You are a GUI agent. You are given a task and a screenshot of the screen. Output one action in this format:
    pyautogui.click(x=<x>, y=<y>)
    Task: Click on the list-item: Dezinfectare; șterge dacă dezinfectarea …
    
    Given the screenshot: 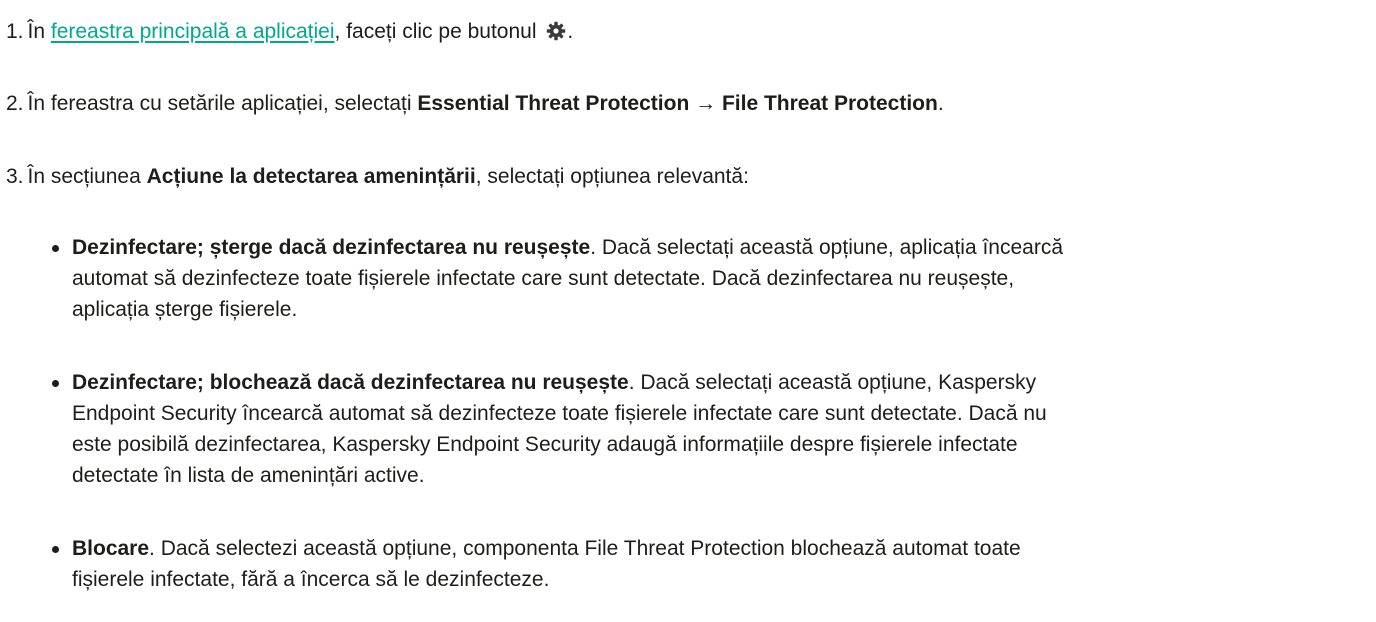 What is the action you would take?
    pyautogui.click(x=697, y=278)
    